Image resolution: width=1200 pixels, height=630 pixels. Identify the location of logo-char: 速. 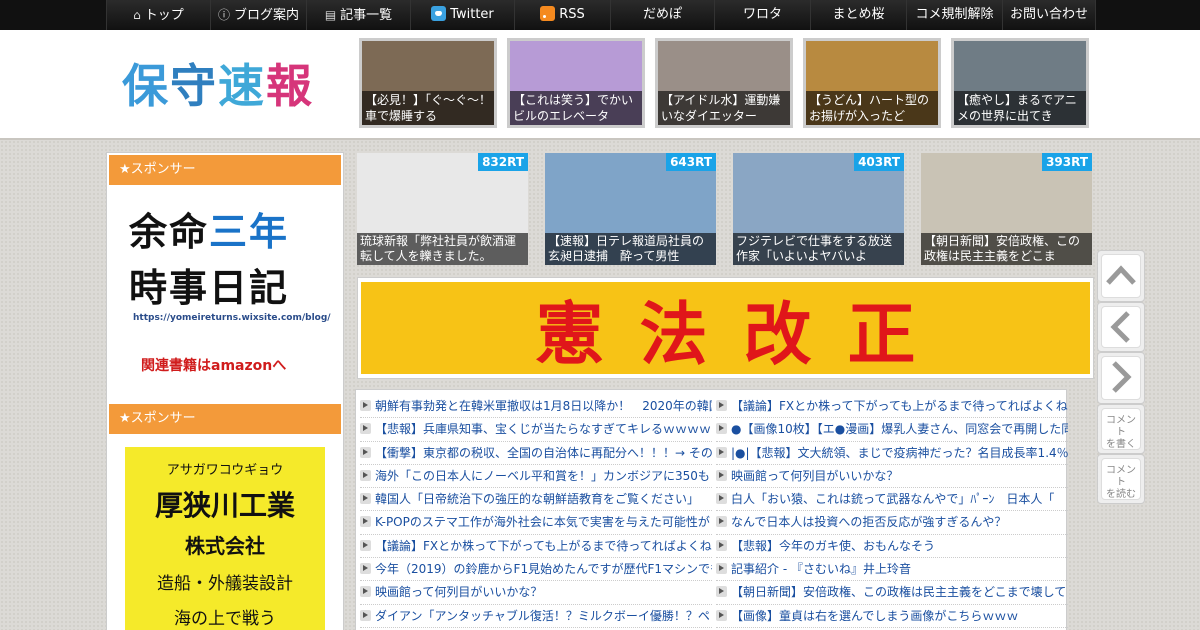
(242, 86).